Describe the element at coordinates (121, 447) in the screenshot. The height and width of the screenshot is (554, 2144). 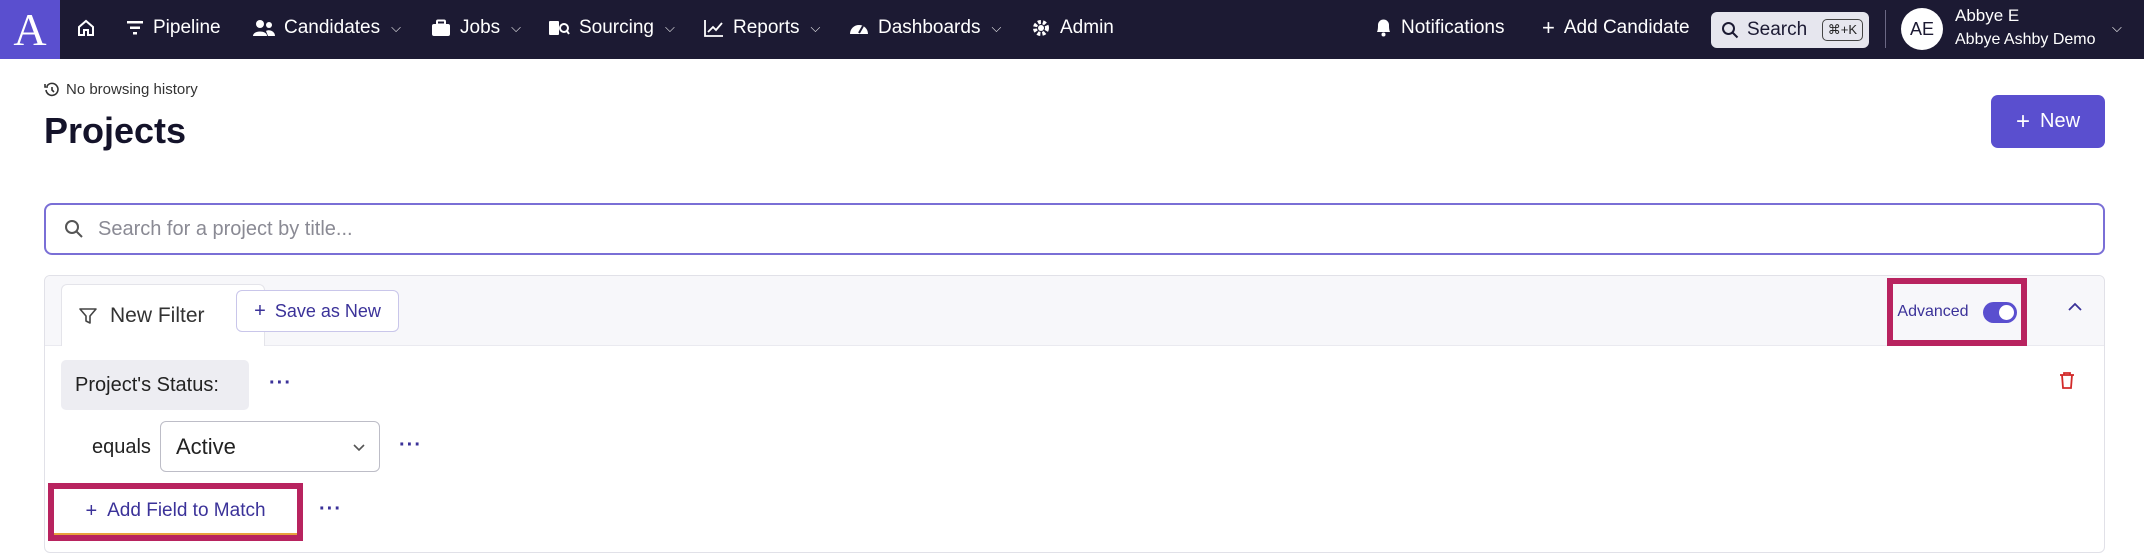
I see `operator-label: equals` at that location.